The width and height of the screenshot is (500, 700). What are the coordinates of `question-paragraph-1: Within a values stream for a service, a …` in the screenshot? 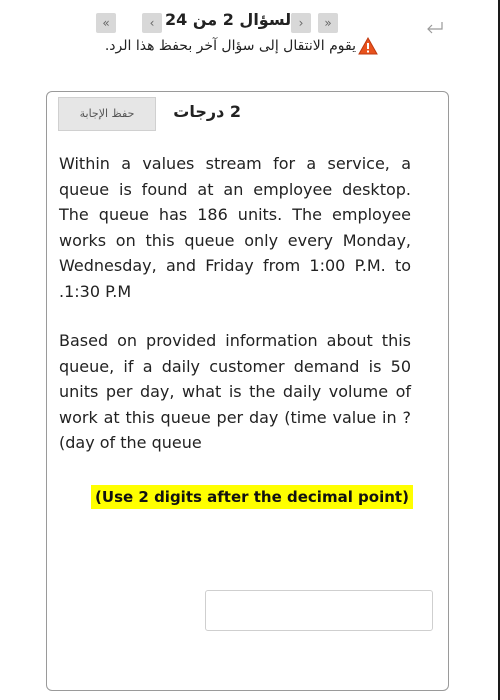 It's located at (235, 227).